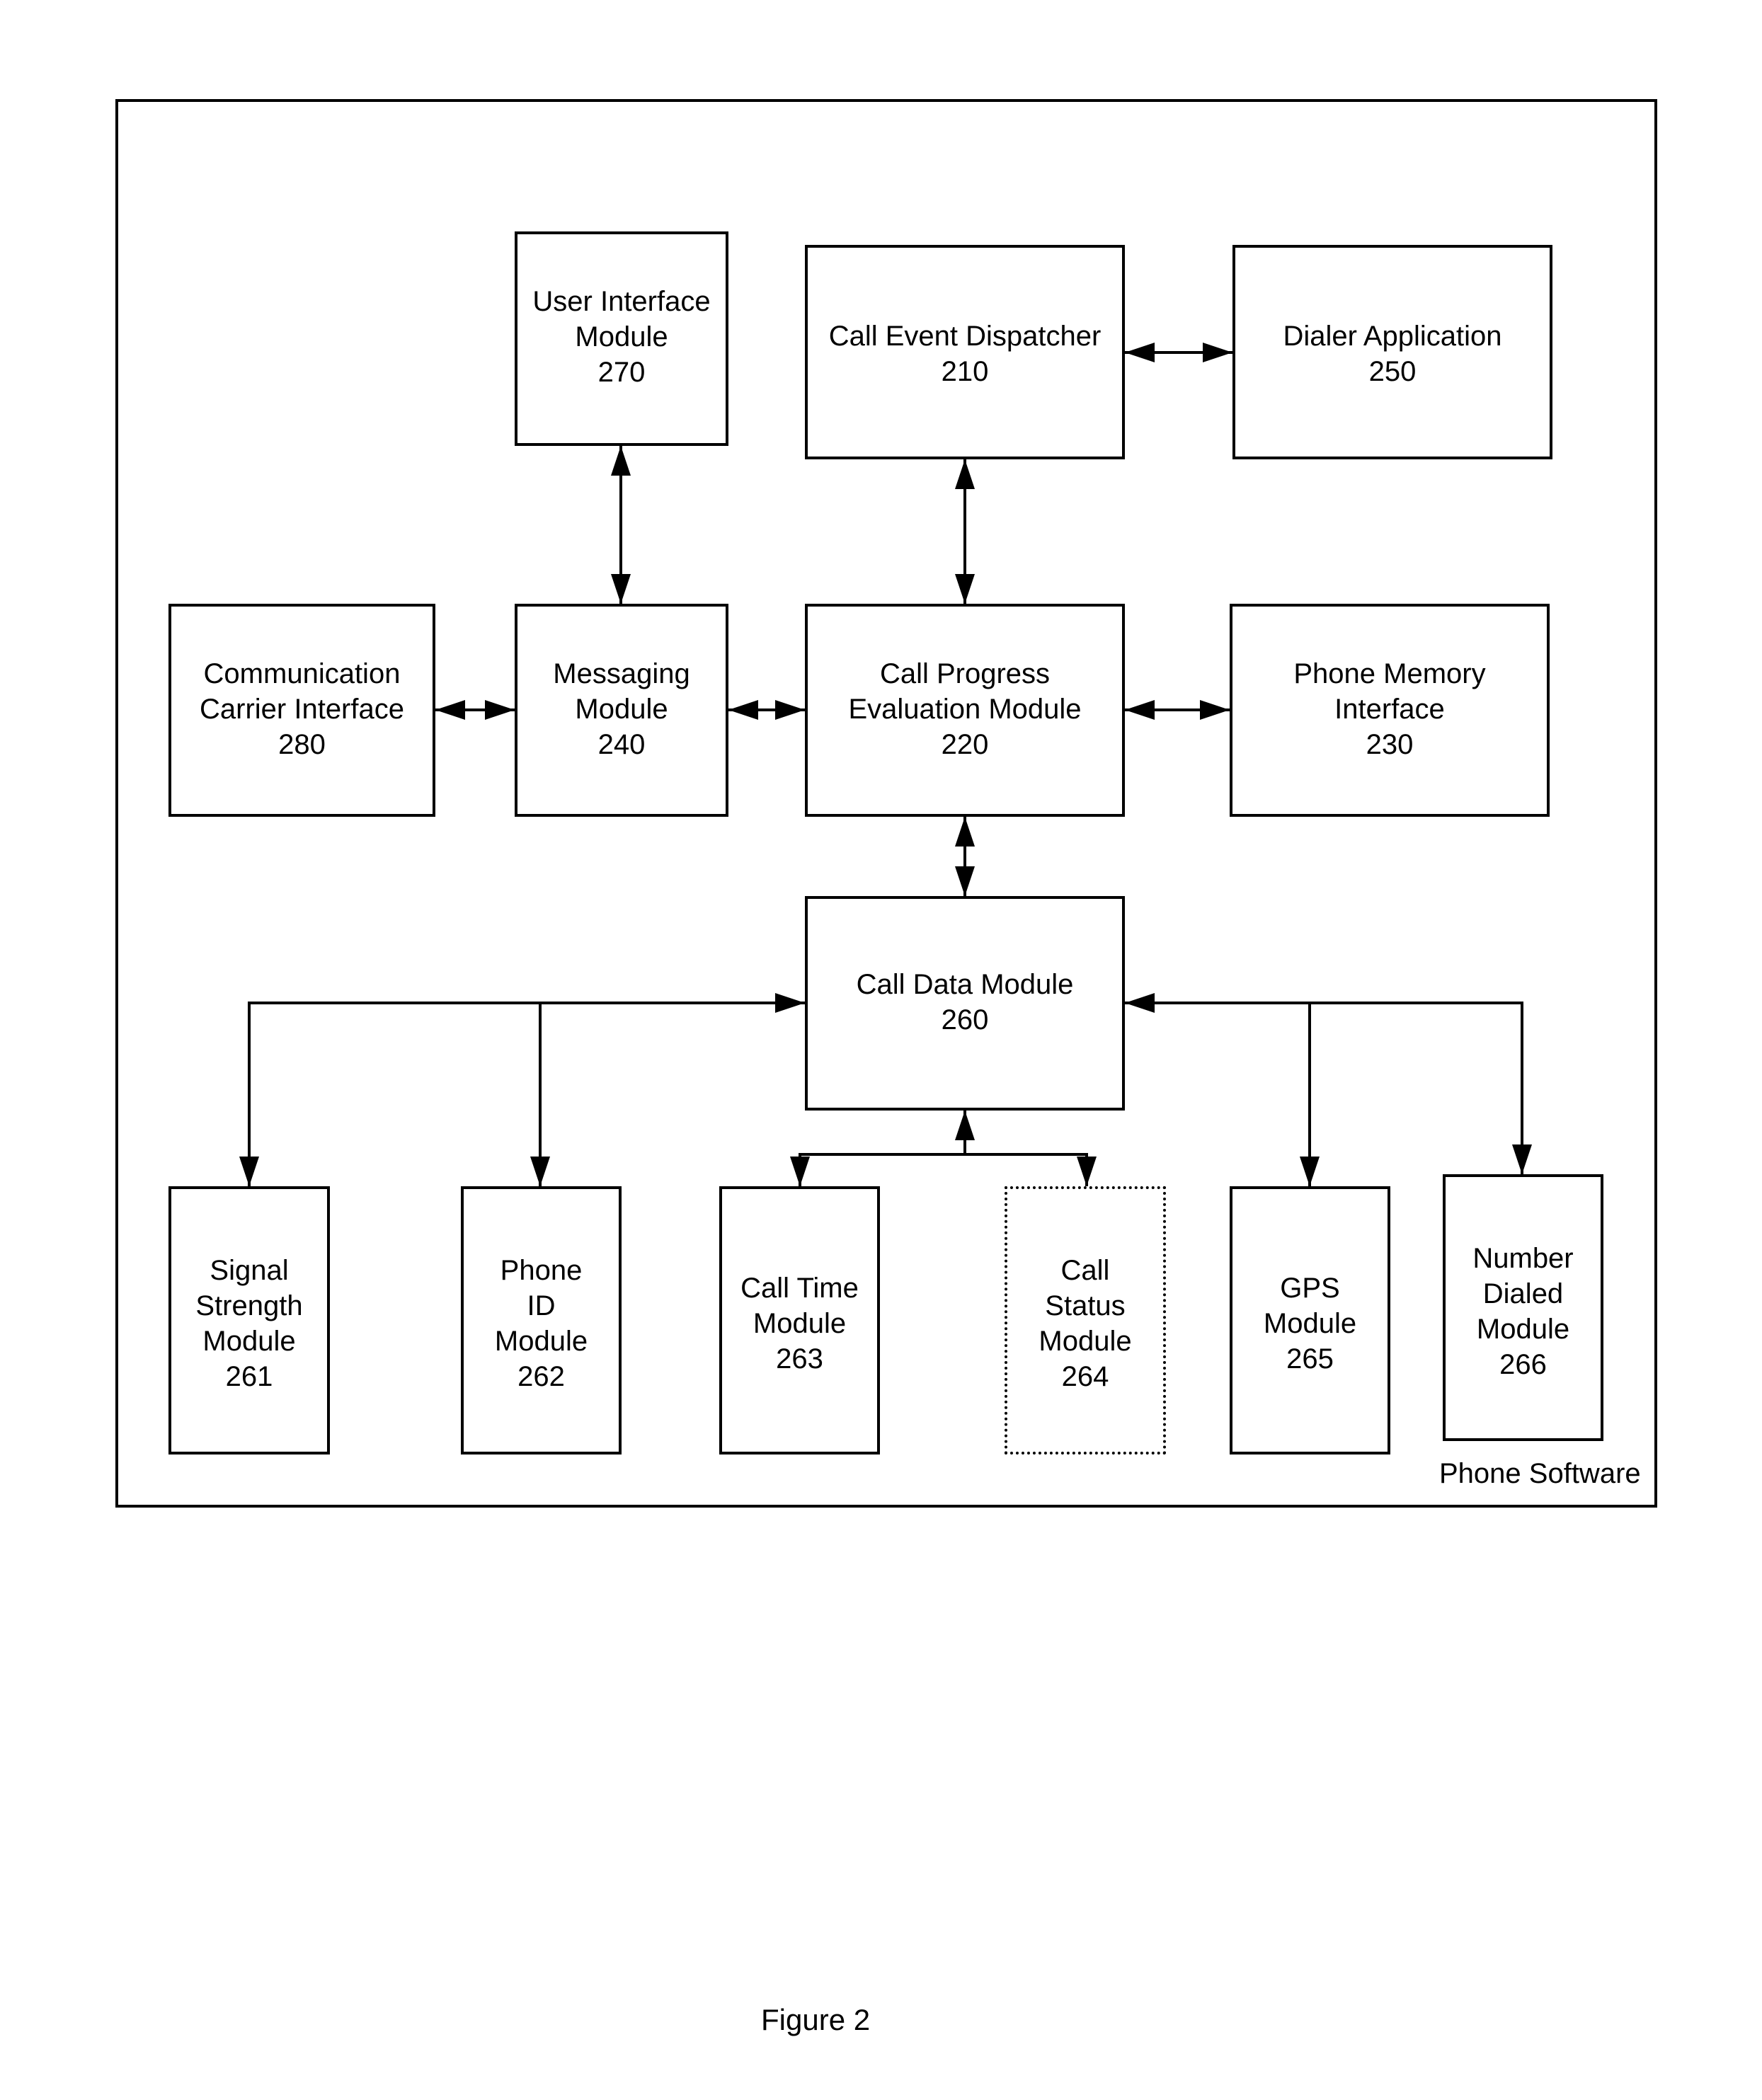 This screenshot has width=1762, height=2100. I want to click on module-262-phone-id: Phone ID Module 262, so click(541, 1320).